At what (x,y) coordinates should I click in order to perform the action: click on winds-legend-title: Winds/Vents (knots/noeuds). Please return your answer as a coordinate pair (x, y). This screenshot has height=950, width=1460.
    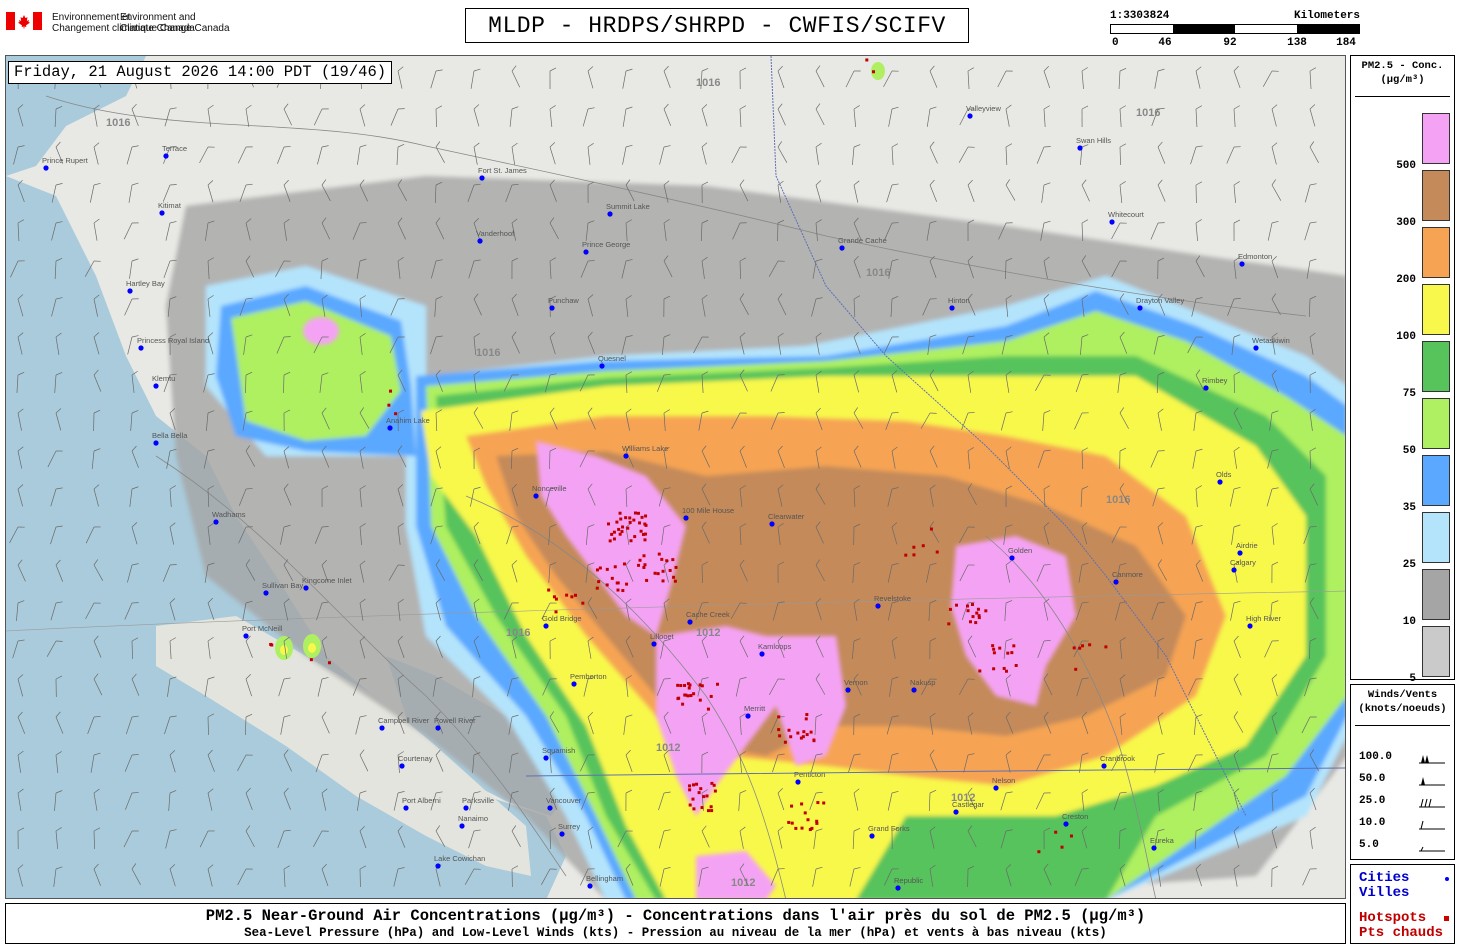
    Looking at the image, I should click on (1402, 702).